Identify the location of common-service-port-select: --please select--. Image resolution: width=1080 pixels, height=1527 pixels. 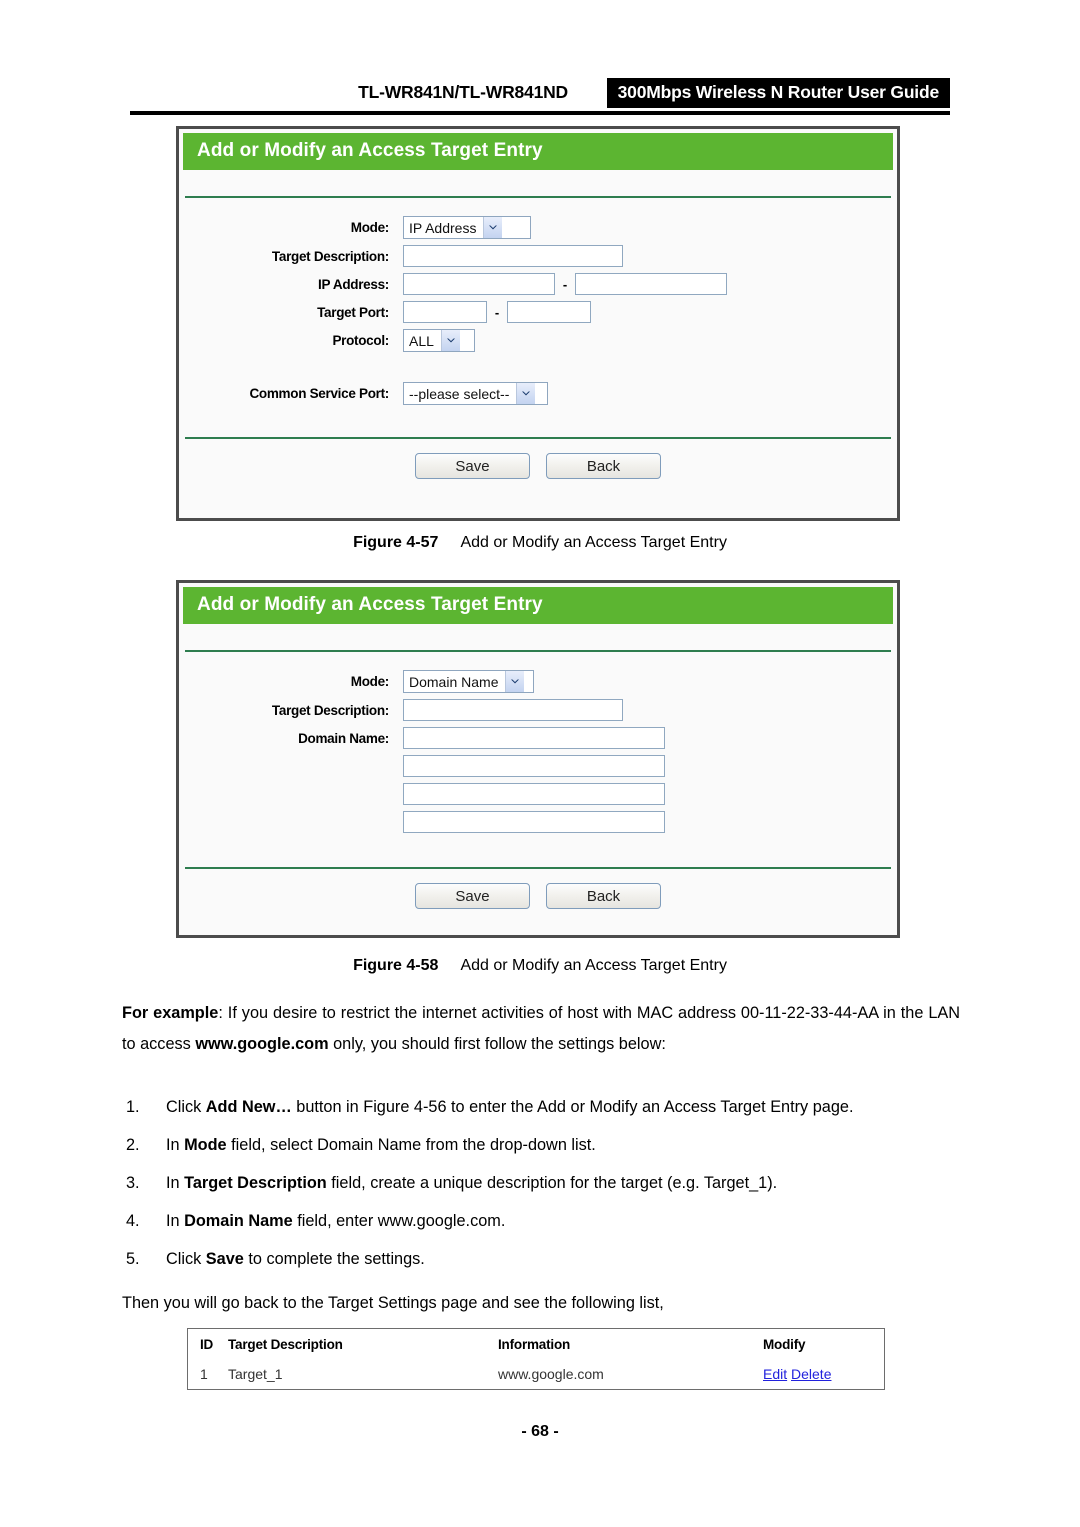
(475, 393).